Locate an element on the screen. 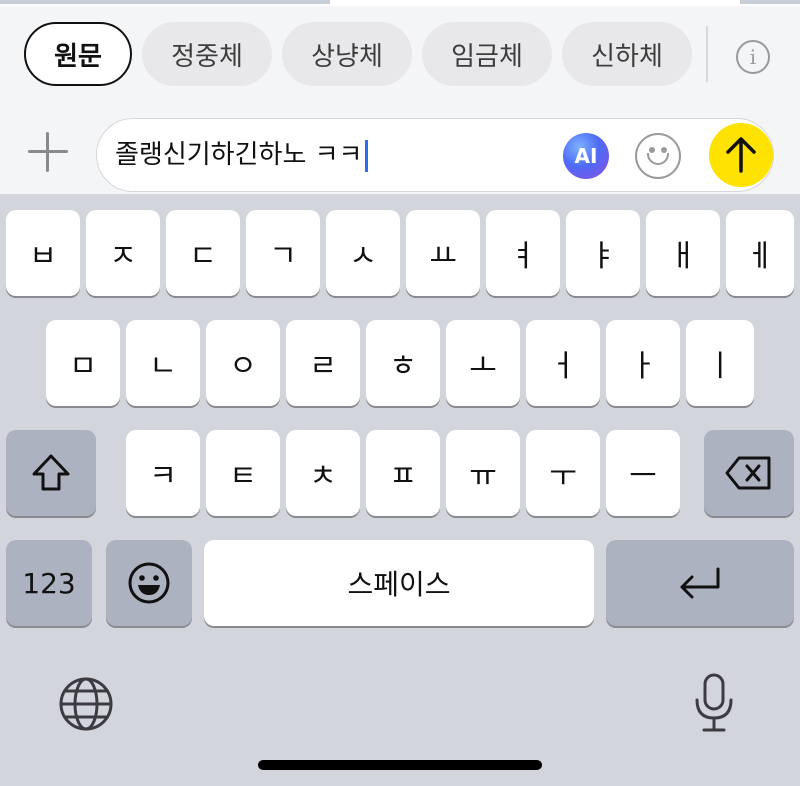 The image size is (800, 786). microphone-icon is located at coordinates (714, 703).